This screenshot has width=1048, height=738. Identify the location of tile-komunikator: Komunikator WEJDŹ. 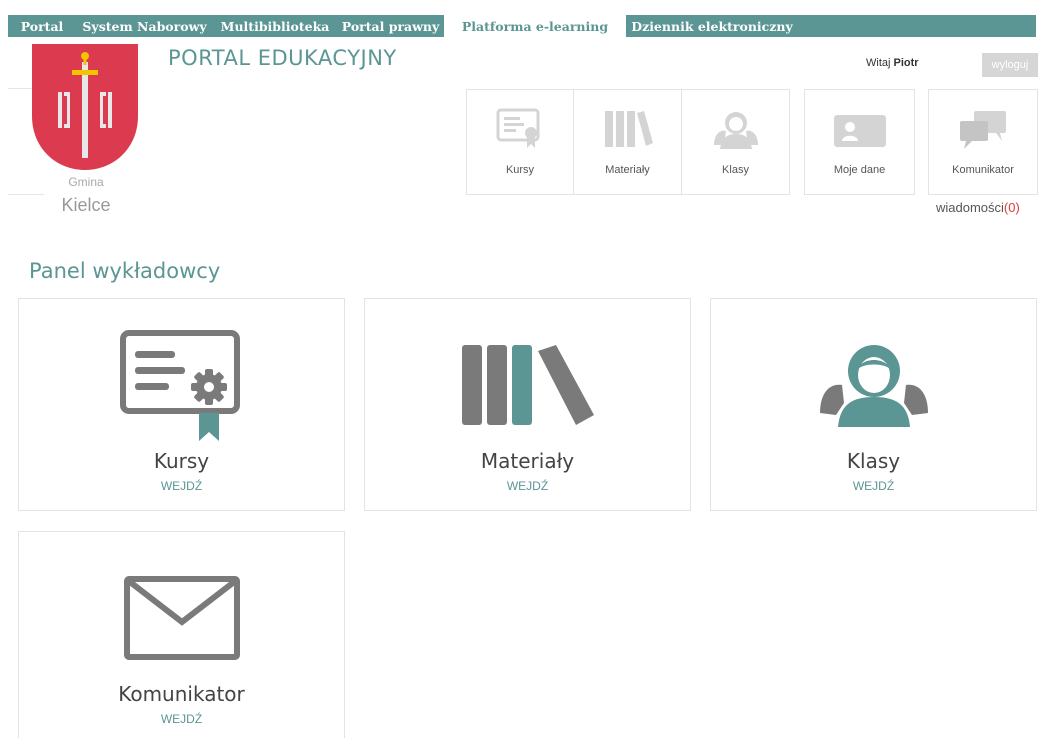
(181, 634).